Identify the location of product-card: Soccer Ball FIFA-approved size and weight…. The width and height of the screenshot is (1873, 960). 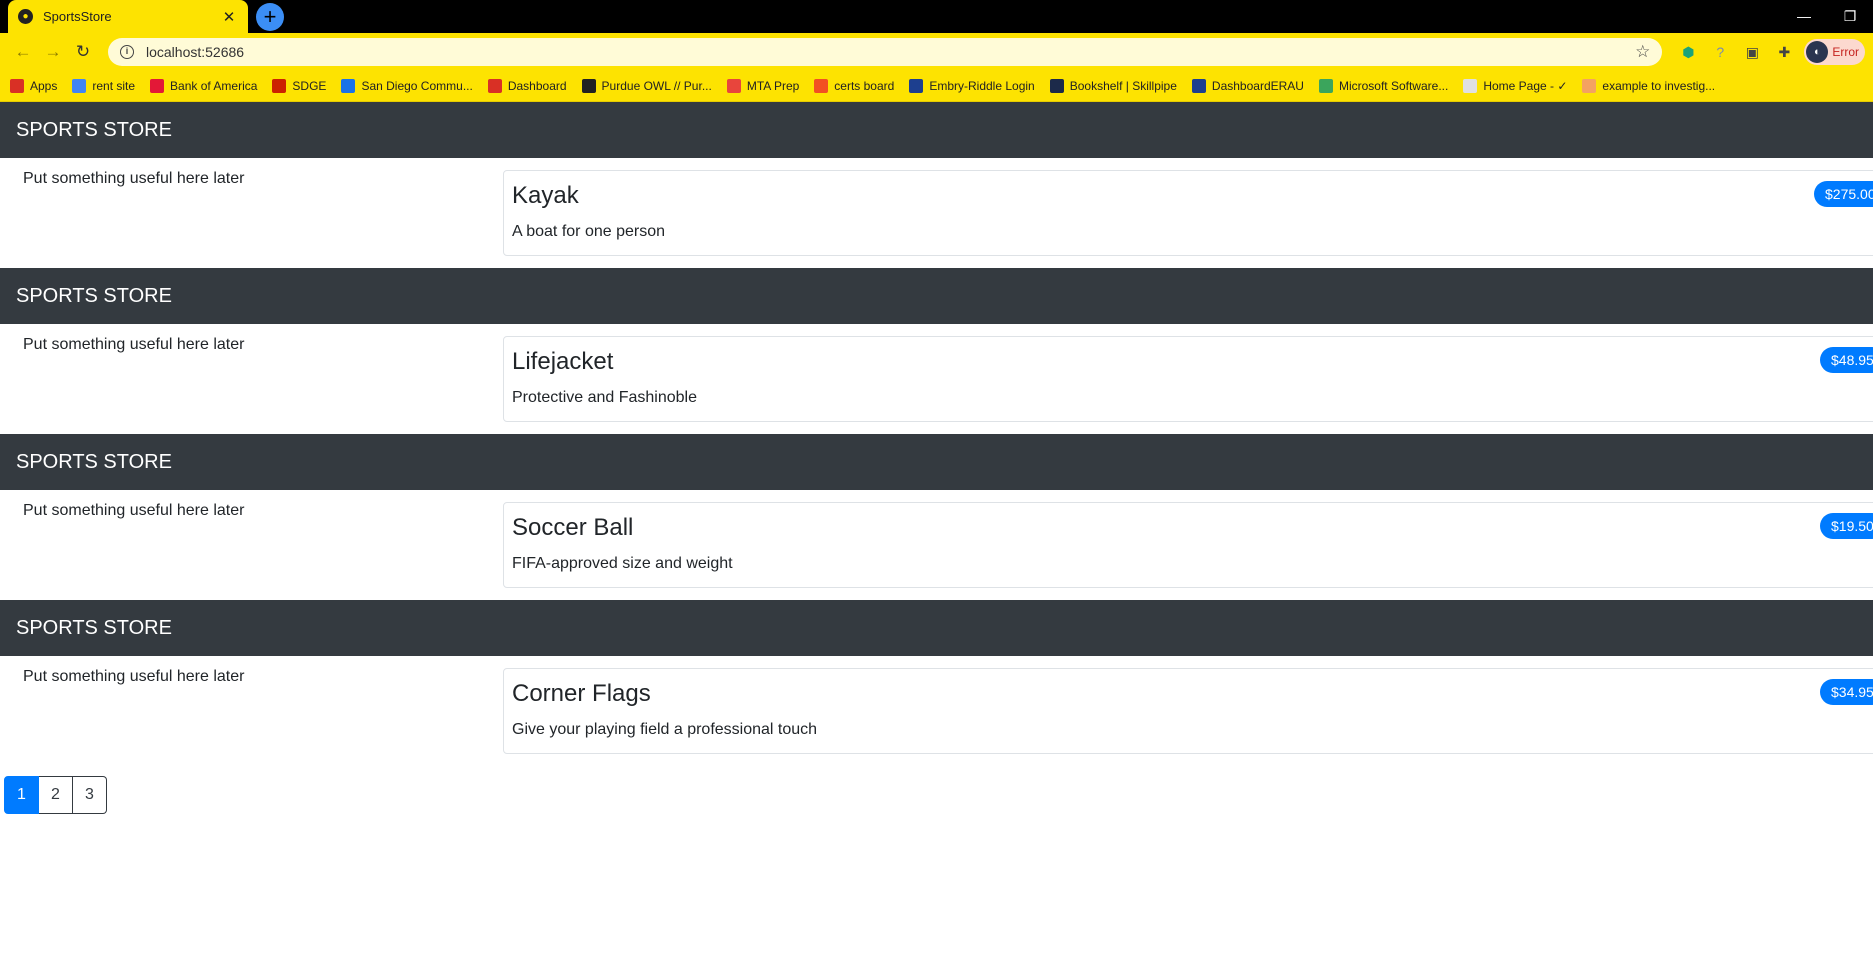
(1188, 545).